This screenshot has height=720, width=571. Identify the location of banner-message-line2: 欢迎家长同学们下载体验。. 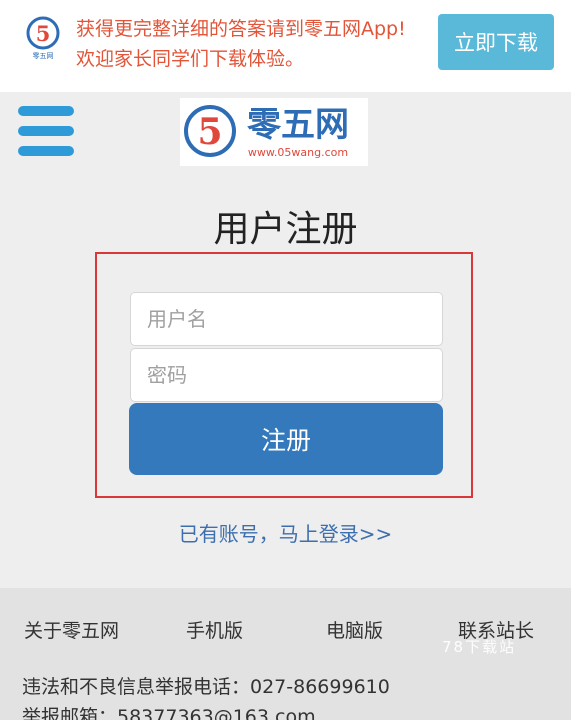
(190, 59).